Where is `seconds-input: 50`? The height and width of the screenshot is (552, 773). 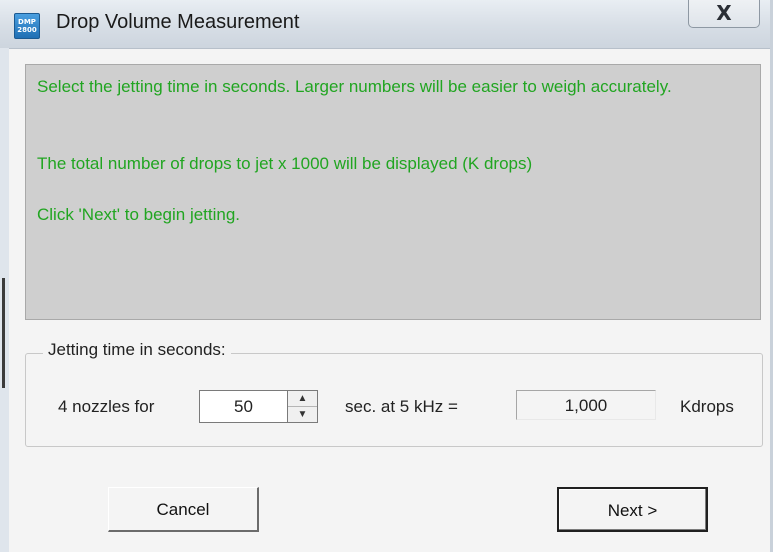 seconds-input: 50 is located at coordinates (243, 406).